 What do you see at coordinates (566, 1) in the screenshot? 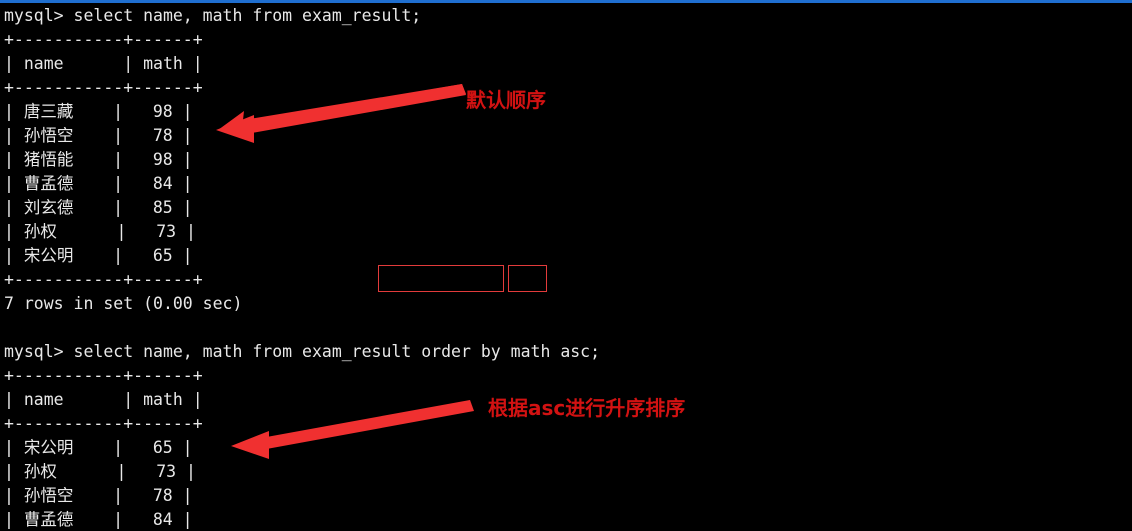
I see `window-top-accent-bar` at bounding box center [566, 1].